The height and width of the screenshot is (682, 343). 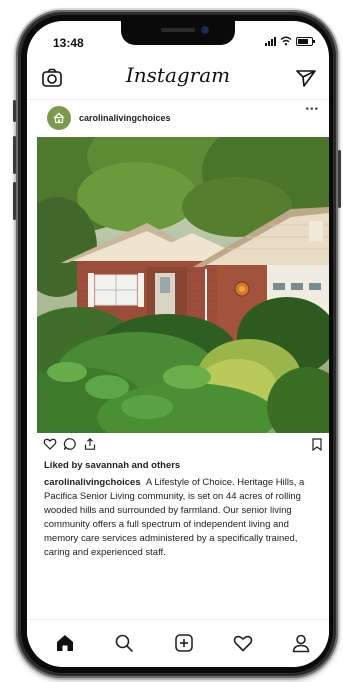 What do you see at coordinates (14, 155) in the screenshot?
I see `volume-up-button` at bounding box center [14, 155].